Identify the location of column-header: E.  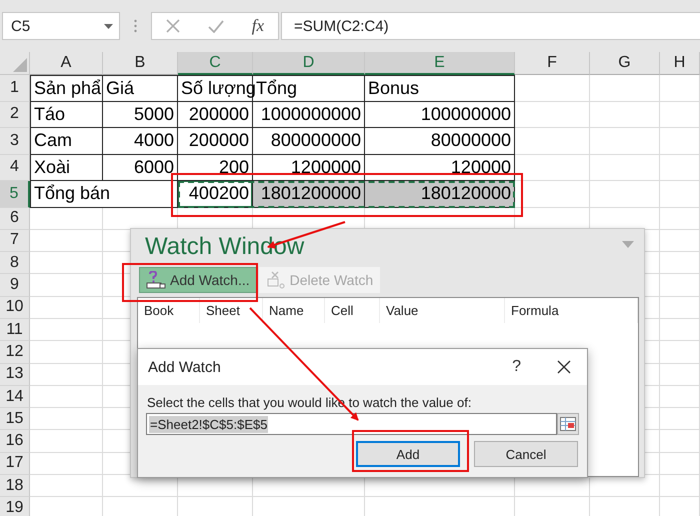
(440, 63).